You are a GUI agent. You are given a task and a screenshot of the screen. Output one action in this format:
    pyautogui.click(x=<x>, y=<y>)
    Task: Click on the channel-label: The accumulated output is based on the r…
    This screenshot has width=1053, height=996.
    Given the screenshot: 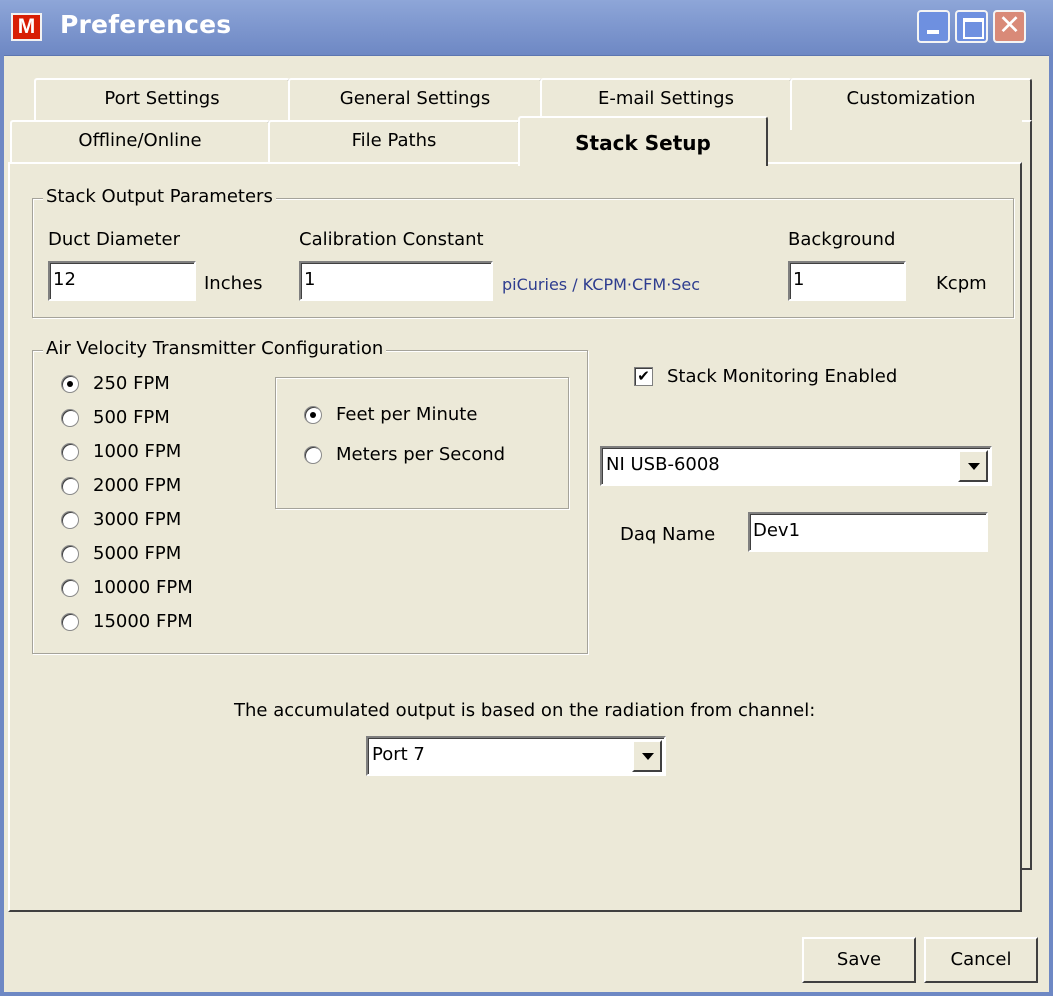 What is the action you would take?
    pyautogui.click(x=525, y=710)
    